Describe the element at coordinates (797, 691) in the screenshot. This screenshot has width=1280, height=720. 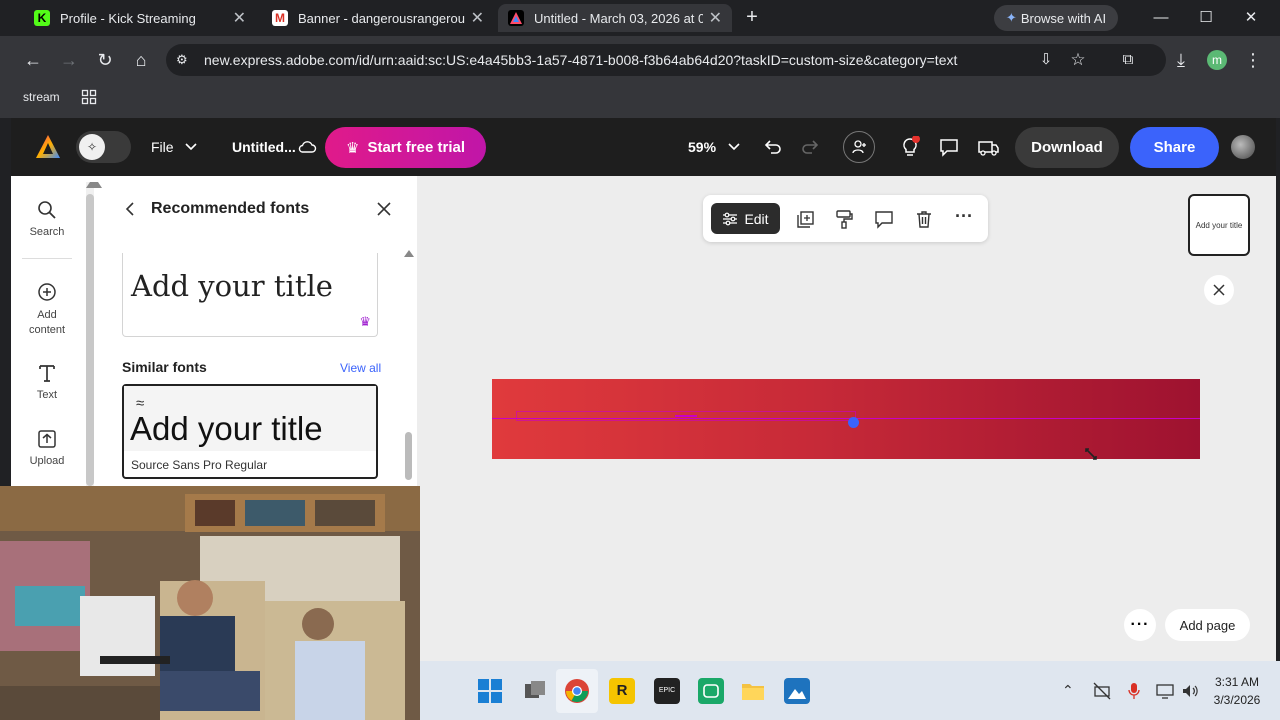
I see `photos-app-icon` at that location.